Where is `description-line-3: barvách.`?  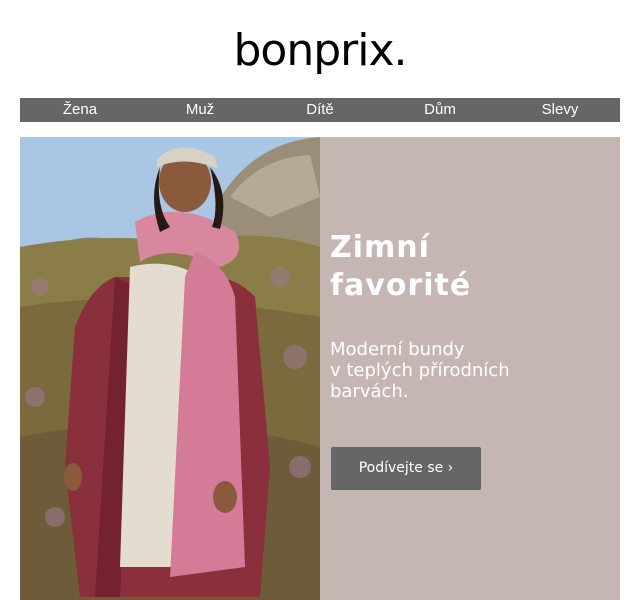 description-line-3: barvách. is located at coordinates (369, 391).